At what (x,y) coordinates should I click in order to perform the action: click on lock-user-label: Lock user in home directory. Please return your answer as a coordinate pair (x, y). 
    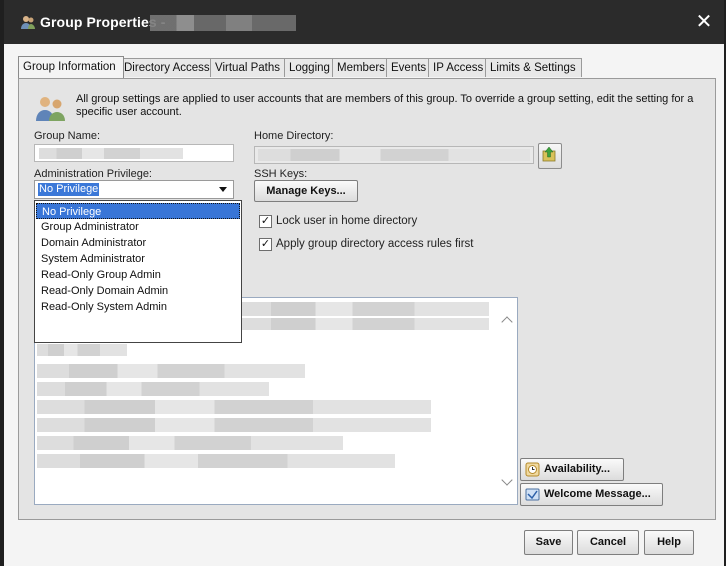
    Looking at the image, I should click on (347, 221).